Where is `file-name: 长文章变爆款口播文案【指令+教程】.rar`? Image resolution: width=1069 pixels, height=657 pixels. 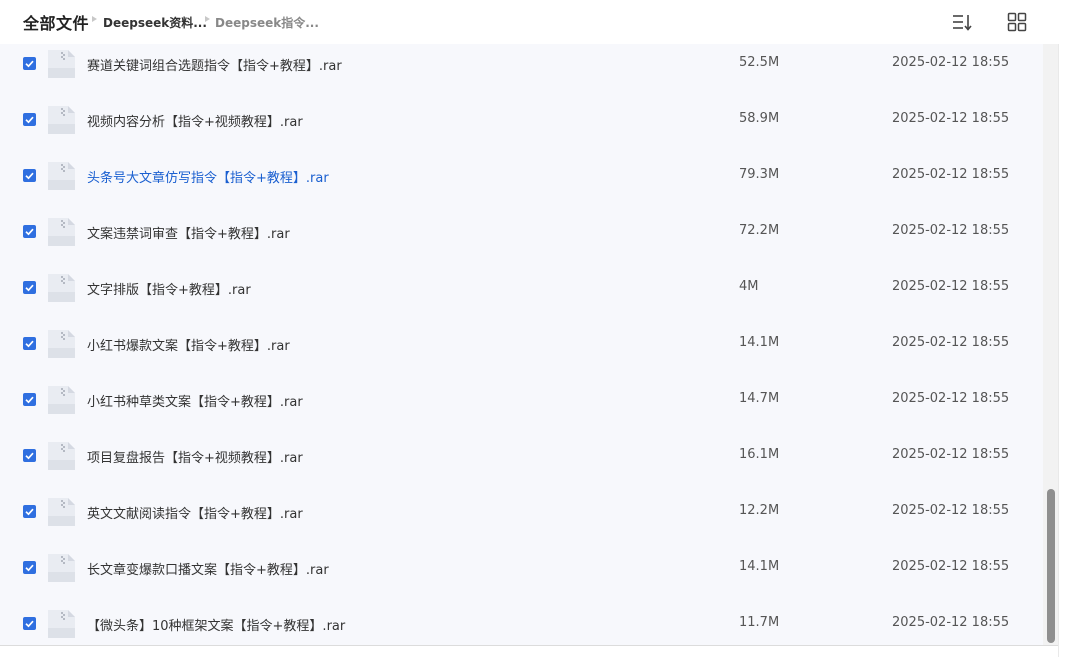 file-name: 长文章变爆款口播文案【指令+教程】.rar is located at coordinates (208, 568).